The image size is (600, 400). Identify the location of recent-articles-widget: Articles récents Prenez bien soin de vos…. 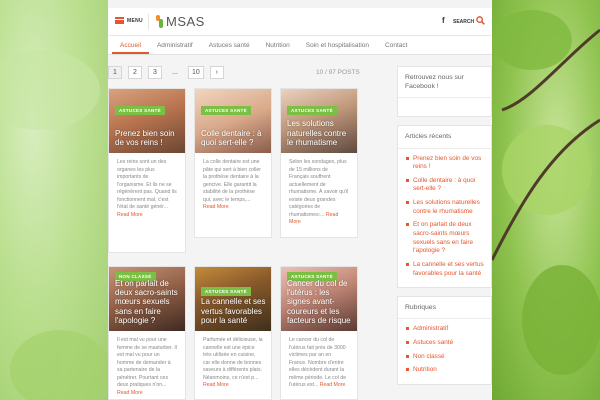
(444, 207).